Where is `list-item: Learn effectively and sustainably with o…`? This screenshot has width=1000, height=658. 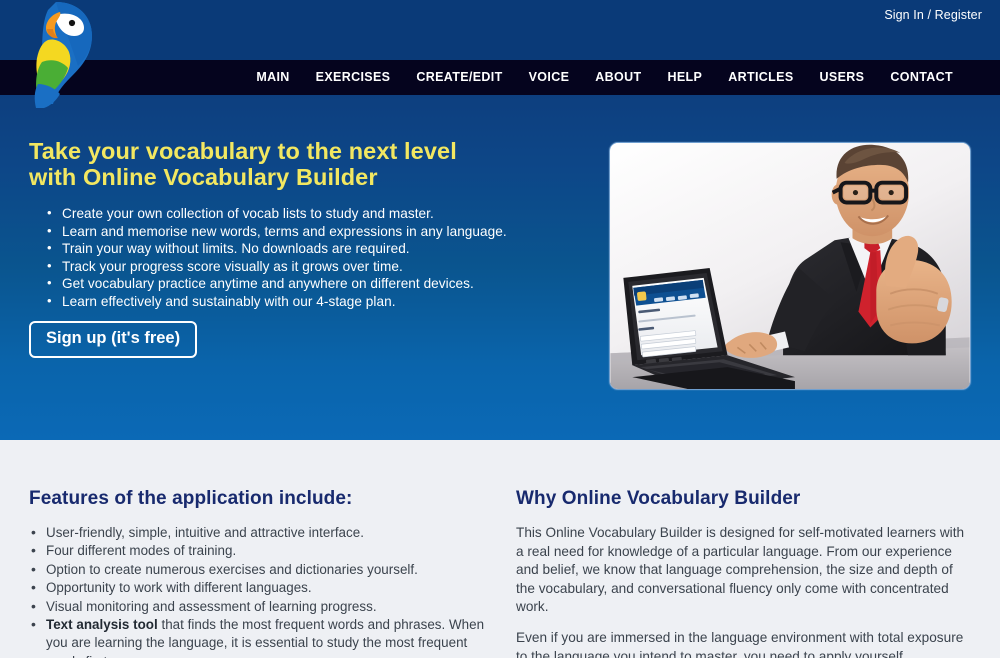 list-item: Learn effectively and sustainably with o… is located at coordinates (296, 301).